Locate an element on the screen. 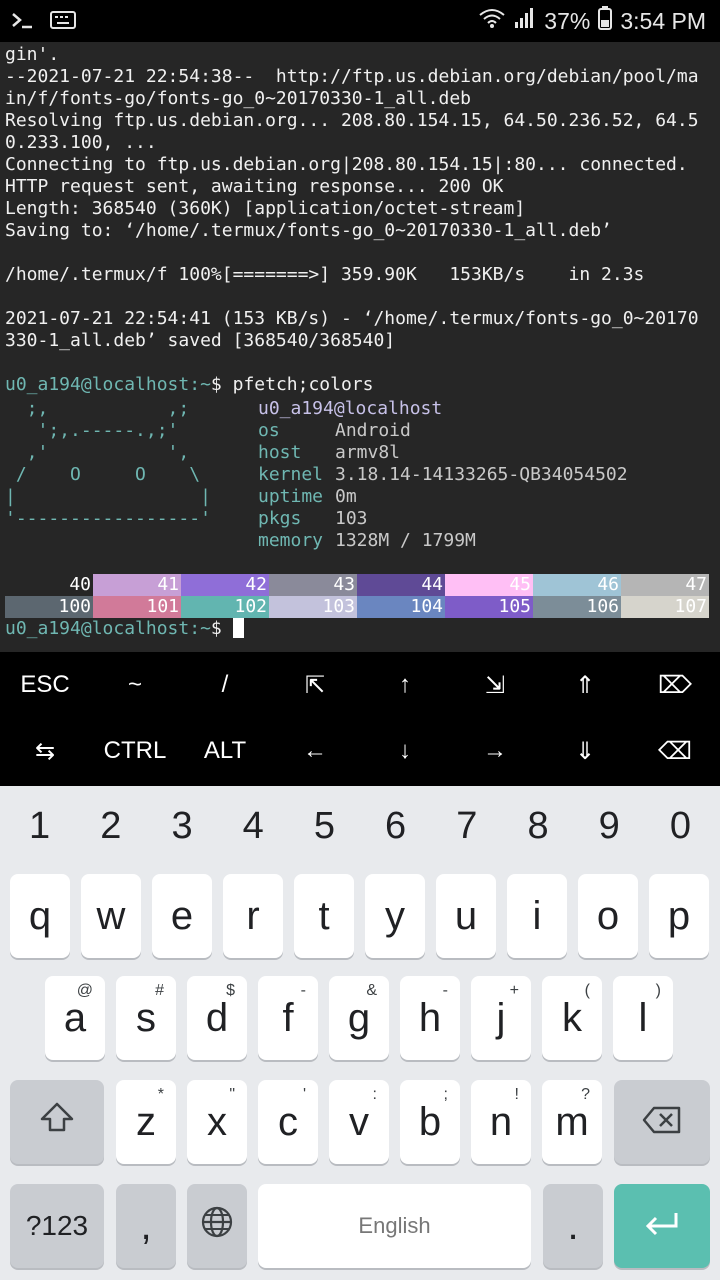 Image resolution: width=720 pixels, height=1280 pixels. key-p: p is located at coordinates (679, 916).